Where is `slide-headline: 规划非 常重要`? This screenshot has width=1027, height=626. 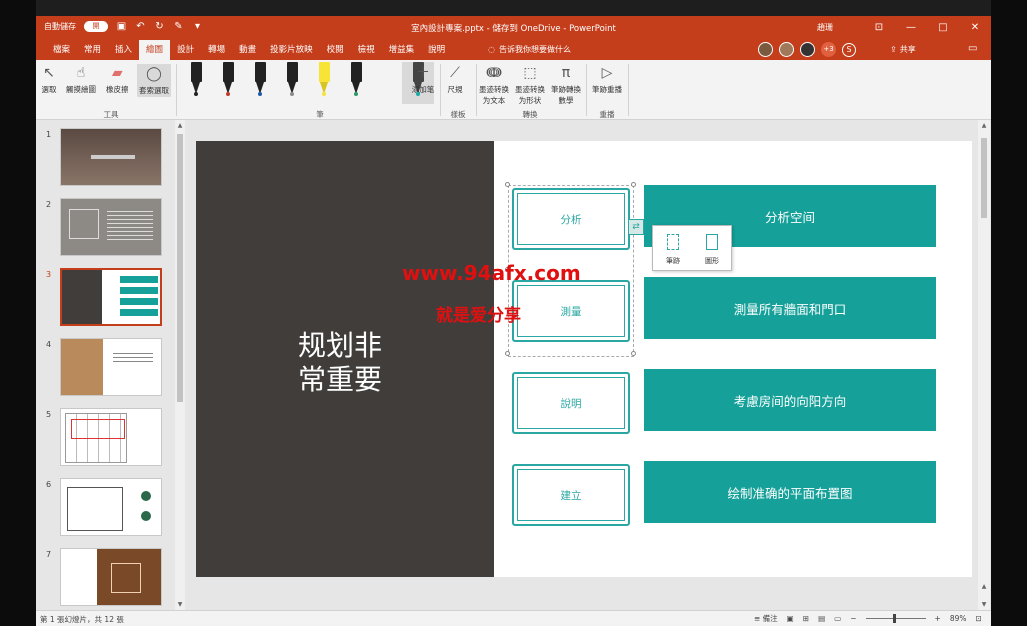 slide-headline: 规划非 常重要 is located at coordinates (340, 363).